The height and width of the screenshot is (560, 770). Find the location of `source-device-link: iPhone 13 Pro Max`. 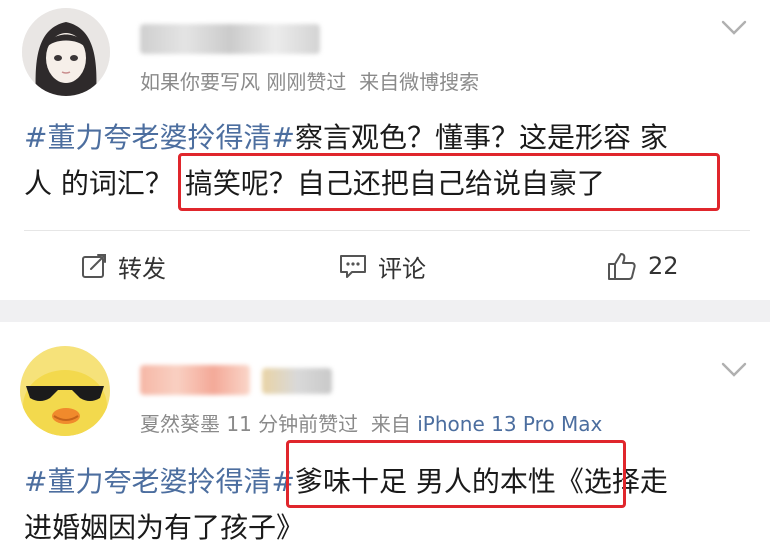

source-device-link: iPhone 13 Pro Max is located at coordinates (509, 424).